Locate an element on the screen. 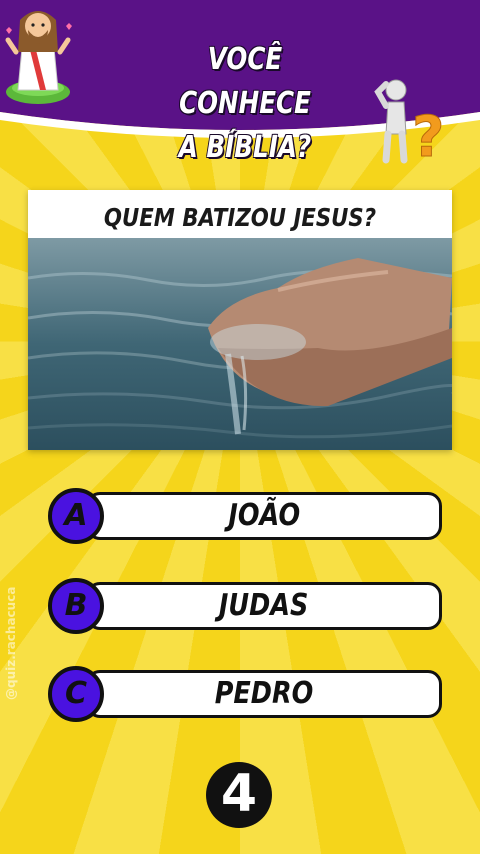  answer-b-letter: B is located at coordinates (76, 606).